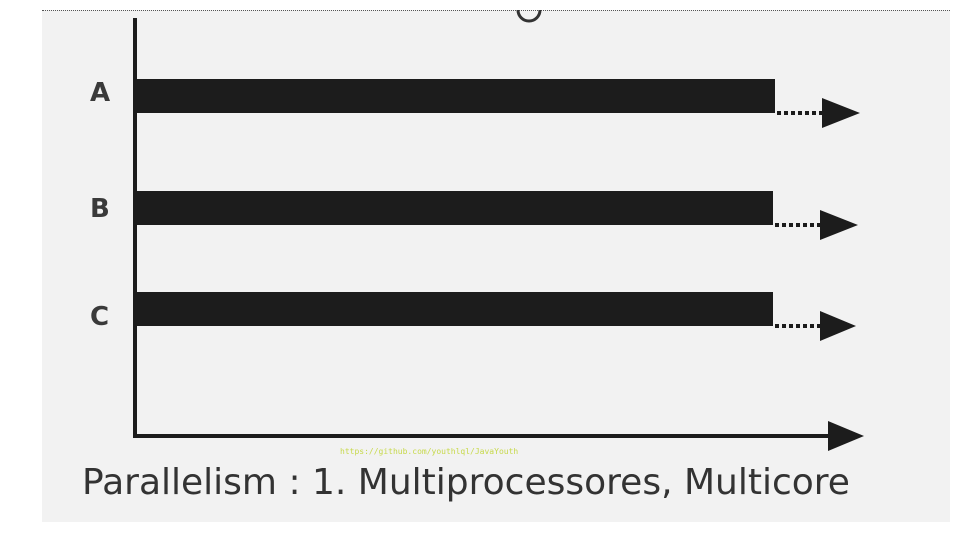  Describe the element at coordinates (455, 309) in the screenshot. I see `bar-c` at that location.